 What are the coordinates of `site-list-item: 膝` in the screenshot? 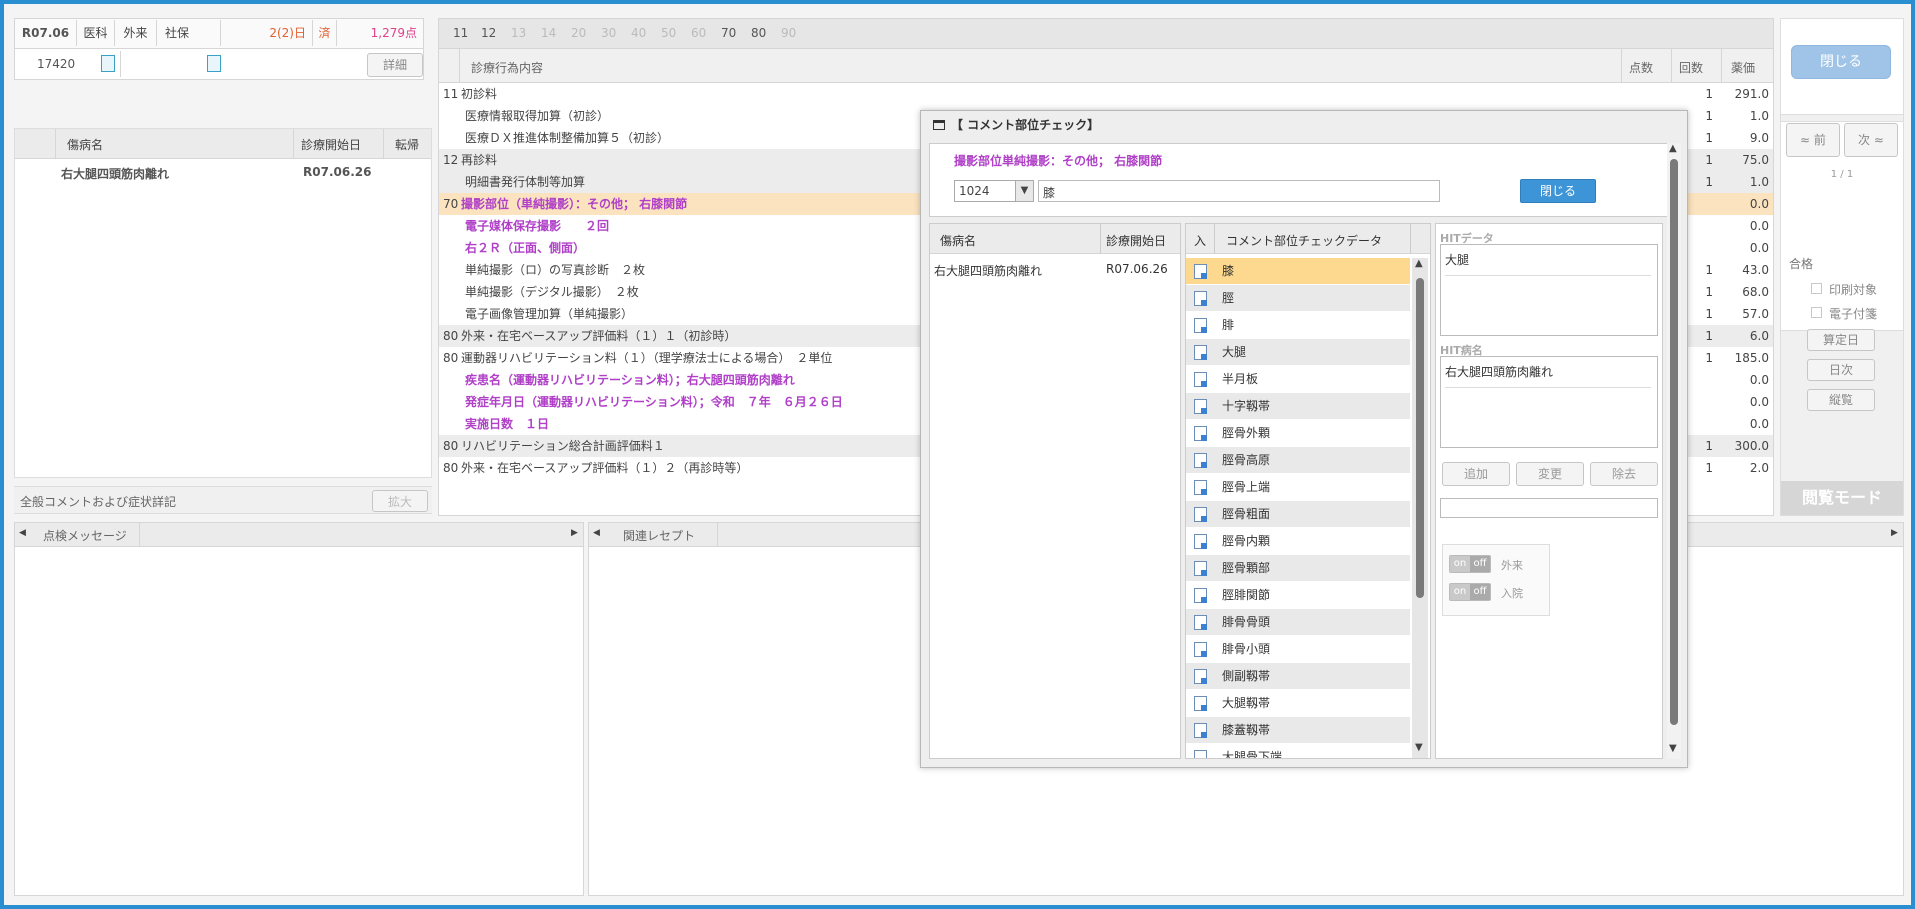 It's located at (1298, 271).